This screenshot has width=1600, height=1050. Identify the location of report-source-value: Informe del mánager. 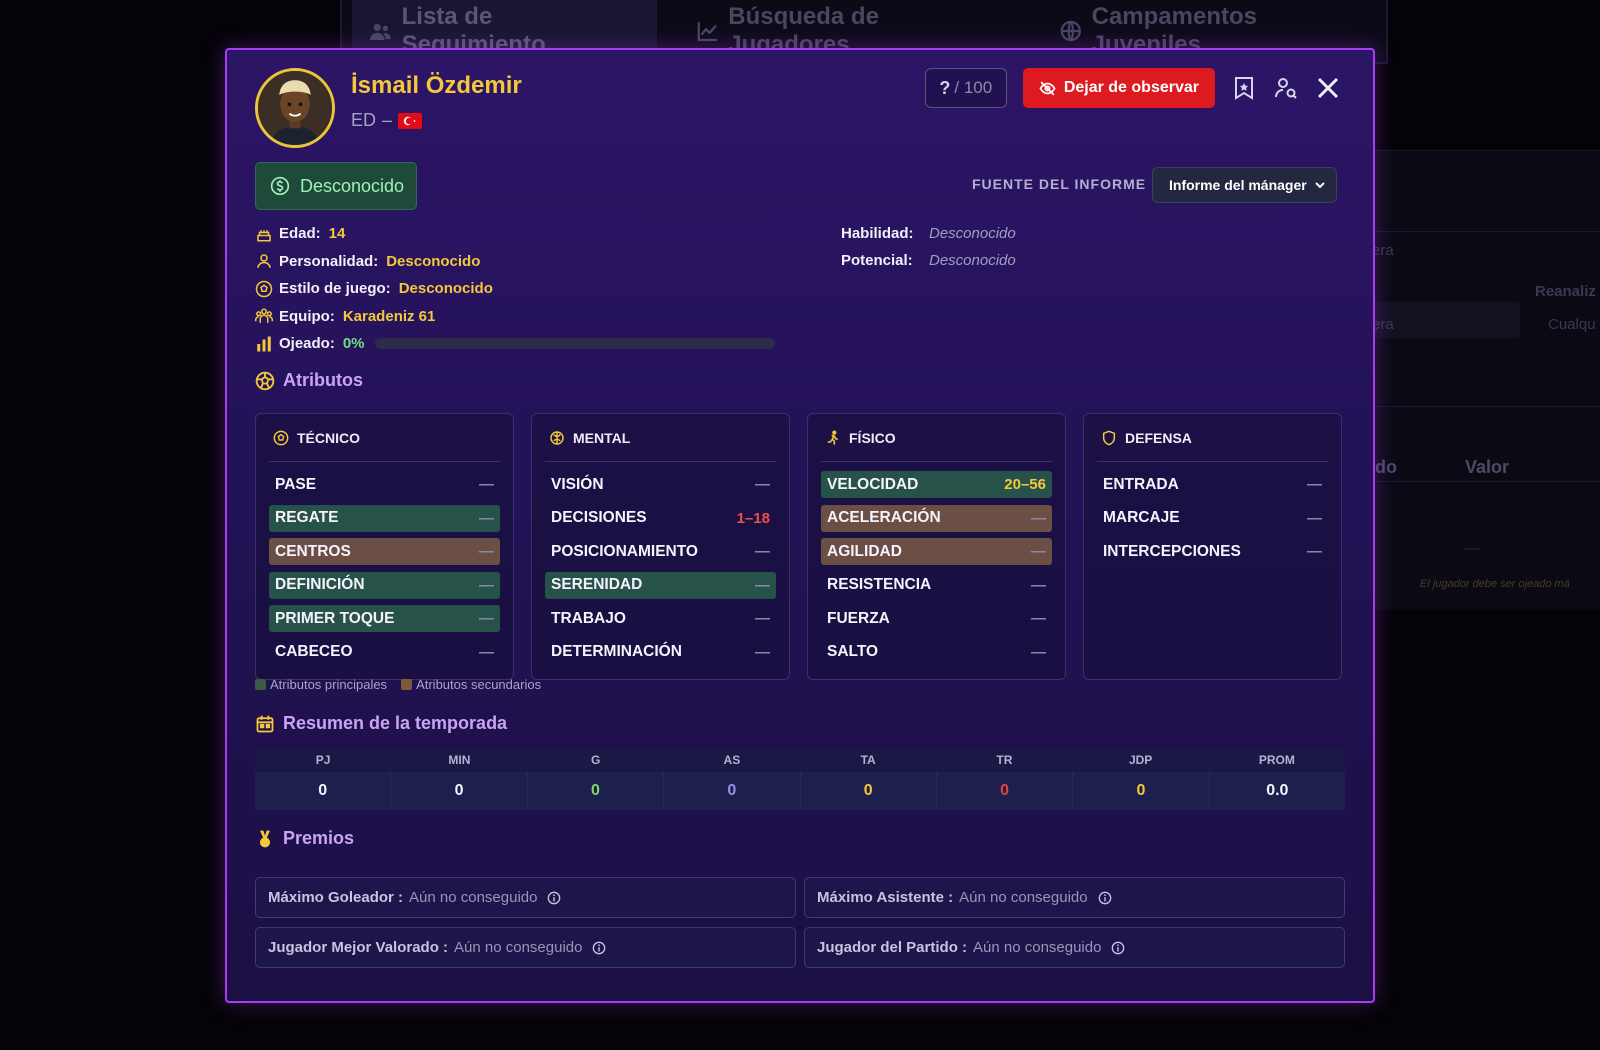
(1238, 185).